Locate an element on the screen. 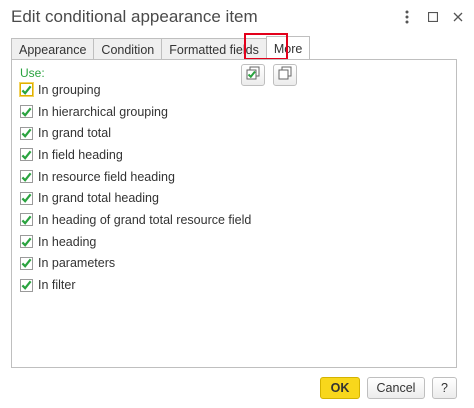 The width and height of the screenshot is (474, 408). item-label: In heading is located at coordinates (67, 241).